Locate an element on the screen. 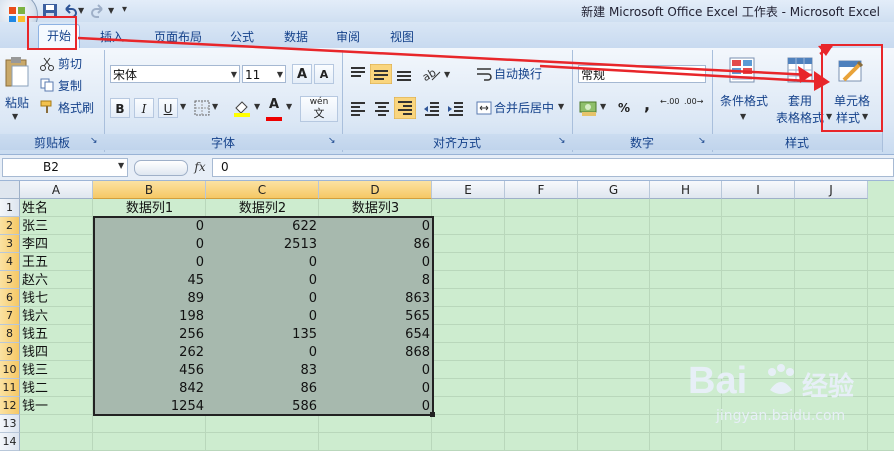 The height and width of the screenshot is (451, 894). conditional-formatting-dropdown-icon: ▼ is located at coordinates (743, 116).